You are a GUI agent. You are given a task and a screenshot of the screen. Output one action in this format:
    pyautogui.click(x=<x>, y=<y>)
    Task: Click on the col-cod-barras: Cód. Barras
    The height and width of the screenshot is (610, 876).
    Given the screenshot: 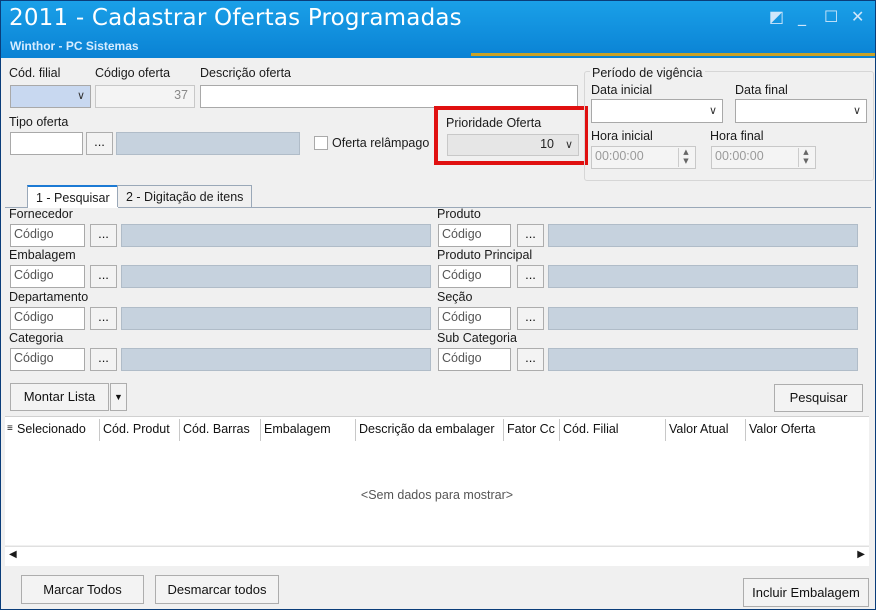 What is the action you would take?
    pyautogui.click(x=221, y=429)
    